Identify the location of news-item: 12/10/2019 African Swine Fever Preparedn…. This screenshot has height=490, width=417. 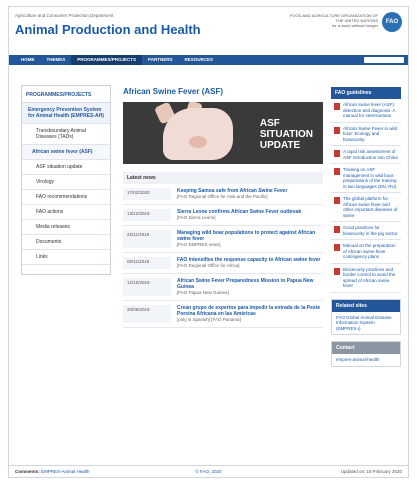
(223, 287).